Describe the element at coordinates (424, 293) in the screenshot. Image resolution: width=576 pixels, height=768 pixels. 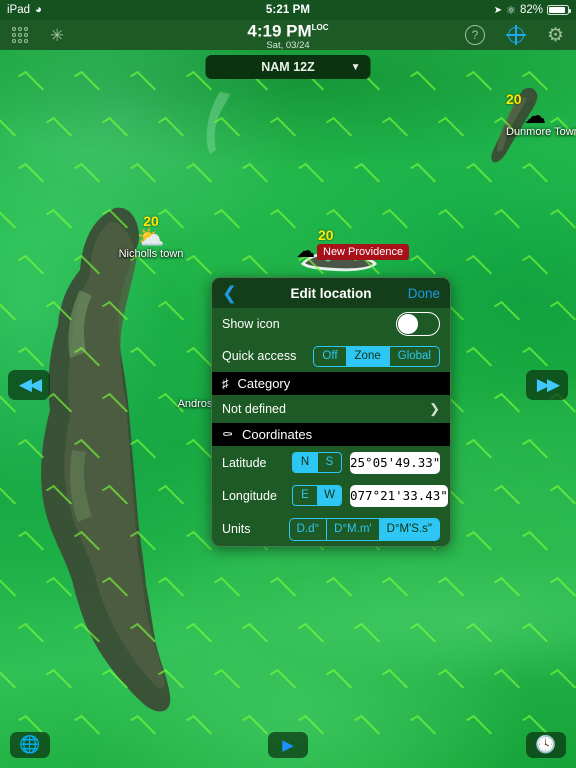
I see `done-button: Done` at that location.